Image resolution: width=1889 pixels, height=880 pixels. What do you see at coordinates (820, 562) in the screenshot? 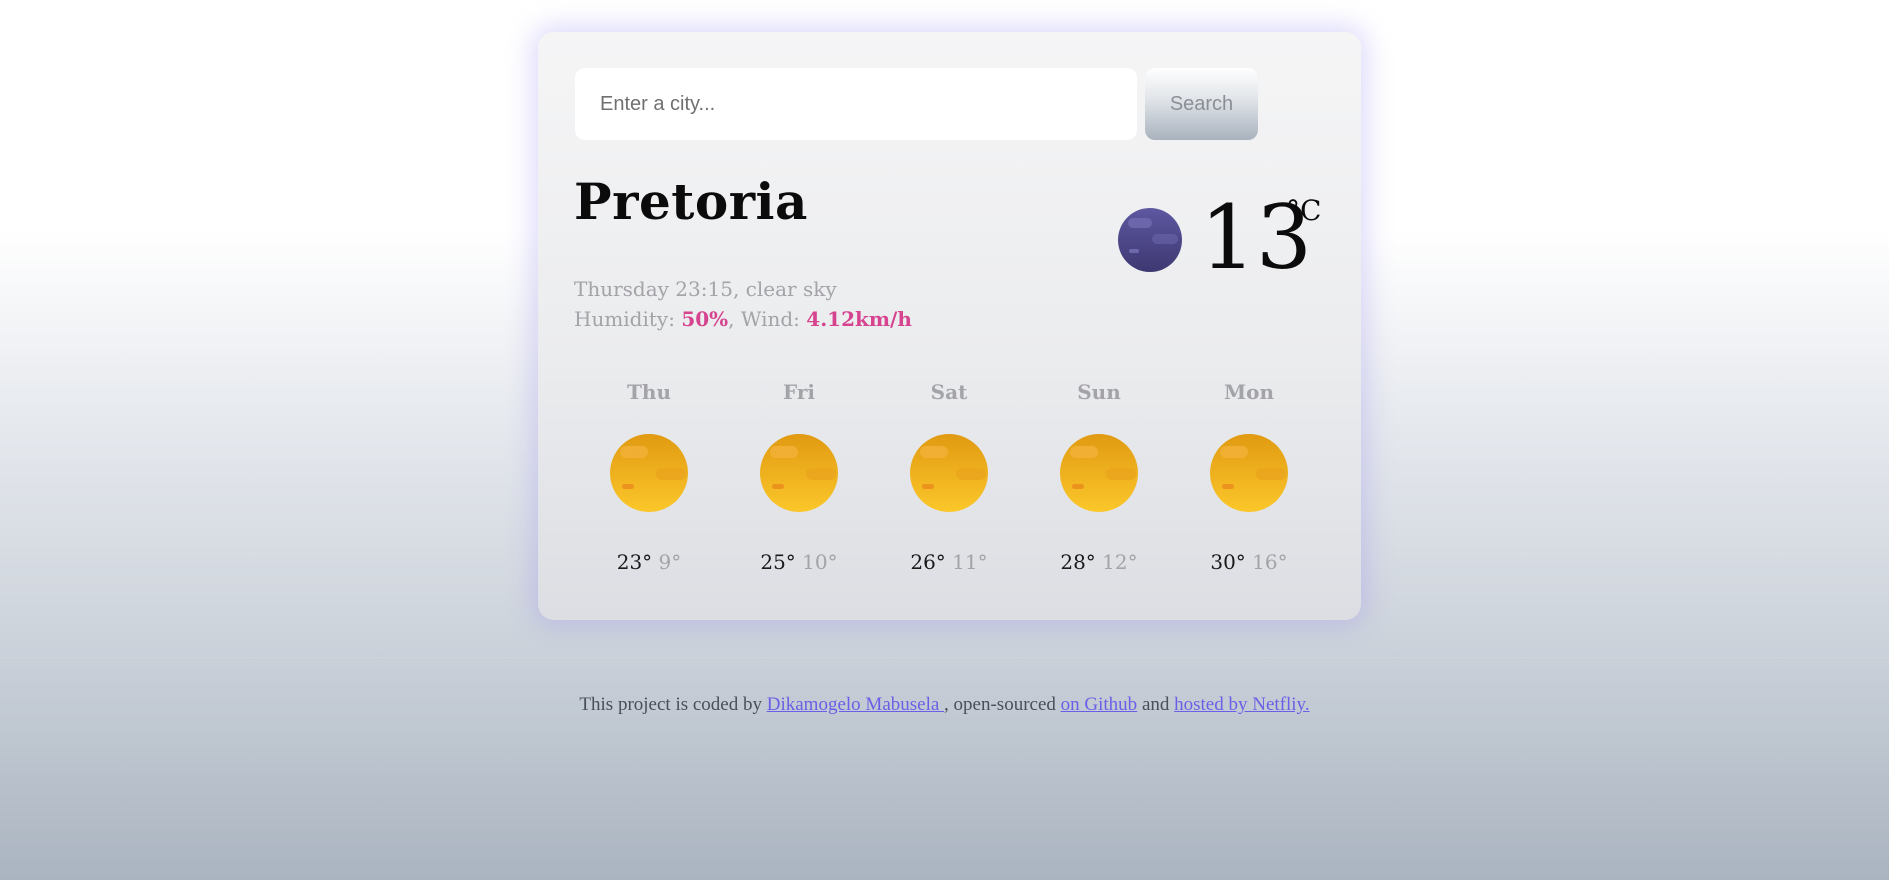
I see `forecast-min-temp: 10°` at bounding box center [820, 562].